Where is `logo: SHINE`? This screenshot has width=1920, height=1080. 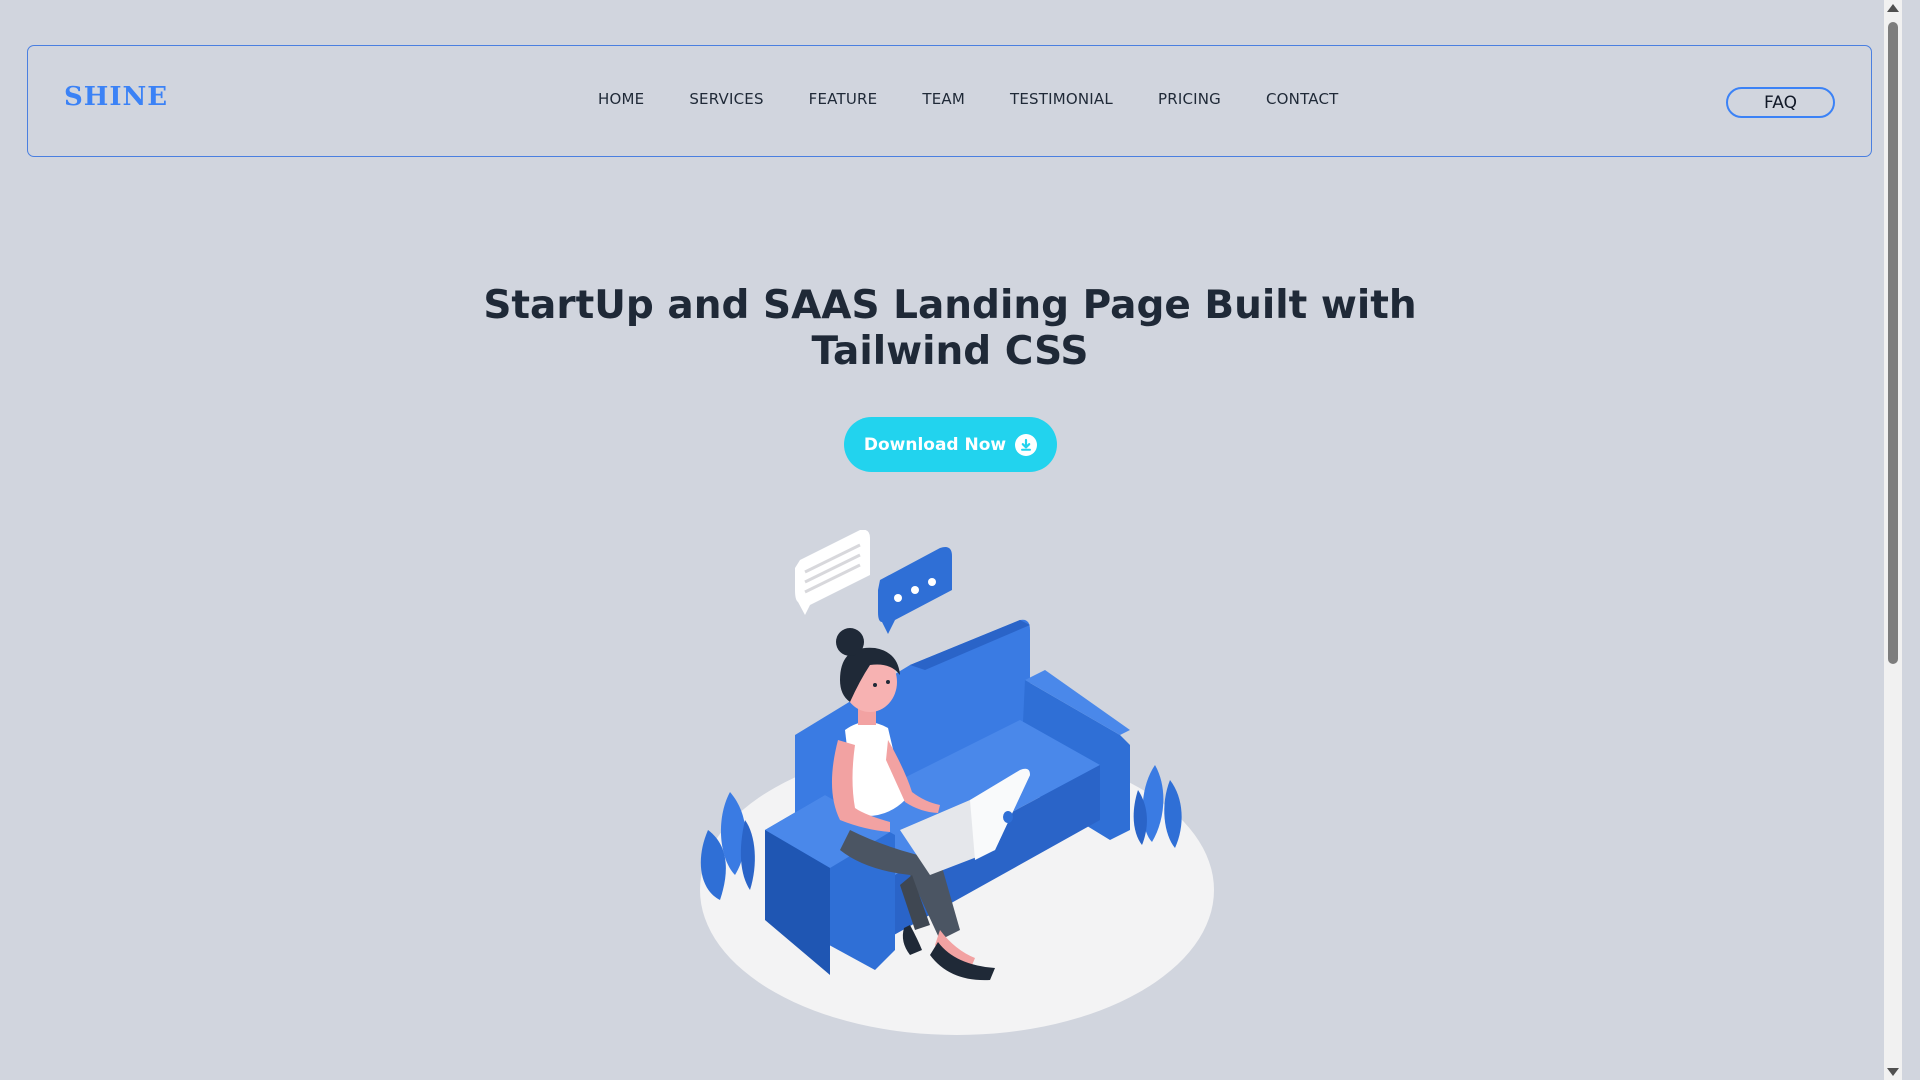 logo: SHINE is located at coordinates (116, 97).